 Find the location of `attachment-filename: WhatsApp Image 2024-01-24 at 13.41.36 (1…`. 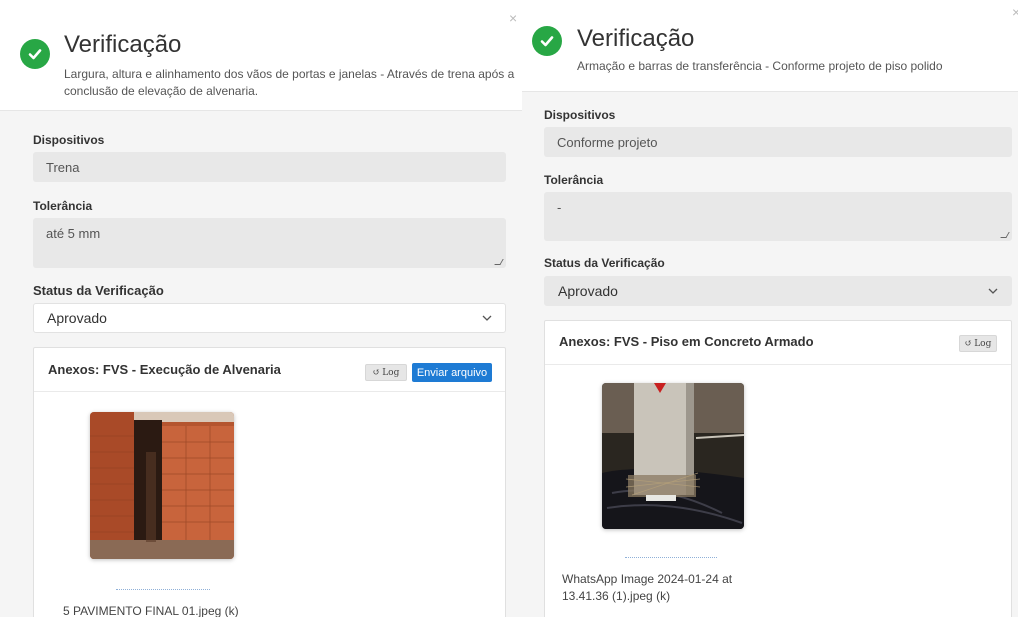

attachment-filename: WhatsApp Image 2024-01-24 at 13.41.36 (1… is located at coordinates (662, 588).